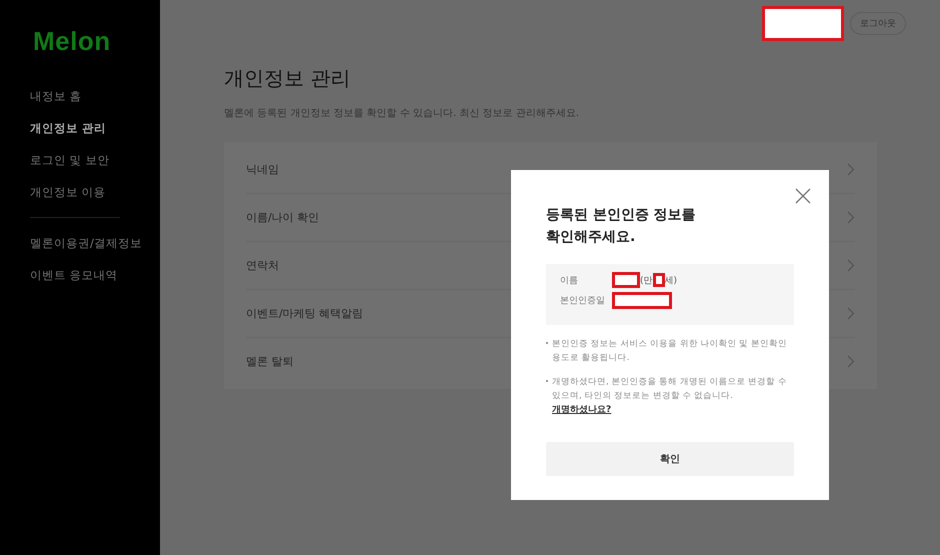 This screenshot has width=940, height=555. What do you see at coordinates (670, 351) in the screenshot?
I see `note-text: 본인인증 정보는 서비스 이용을 위한 나이확인 및 본인확인 용도로 활용됩니다.` at bounding box center [670, 351].